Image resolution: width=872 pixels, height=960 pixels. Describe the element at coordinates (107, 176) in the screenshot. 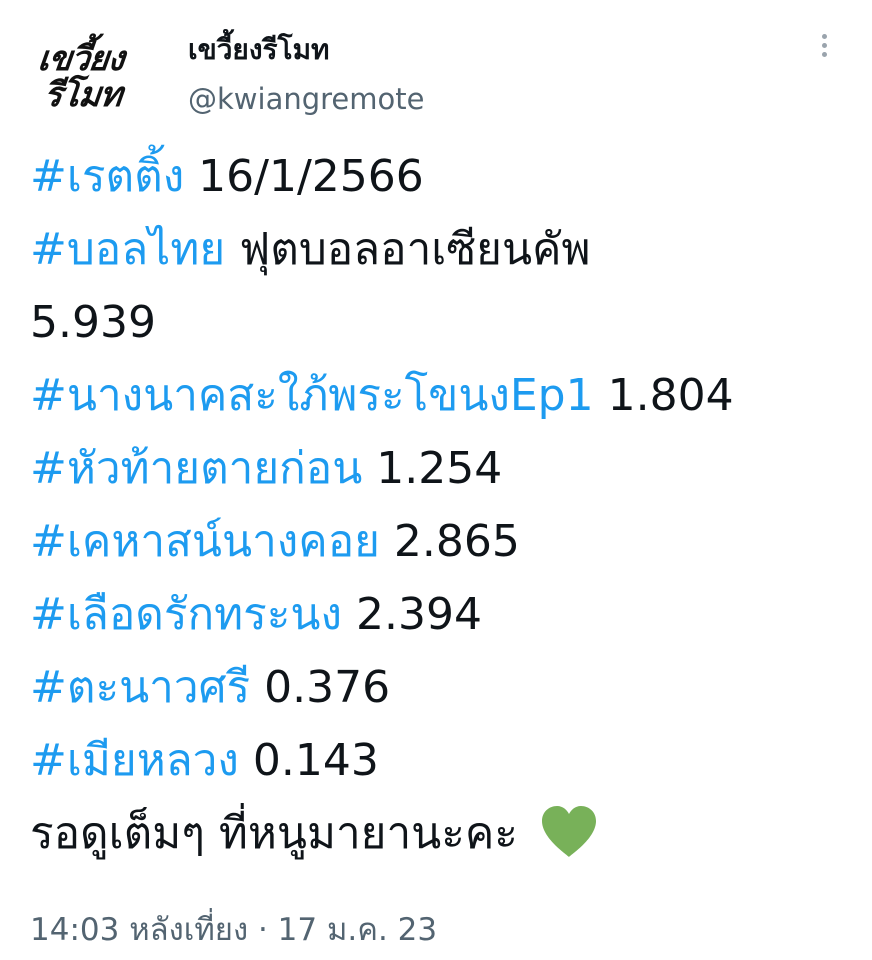

I see `hashtag-link: #เรตติ้ง` at that location.